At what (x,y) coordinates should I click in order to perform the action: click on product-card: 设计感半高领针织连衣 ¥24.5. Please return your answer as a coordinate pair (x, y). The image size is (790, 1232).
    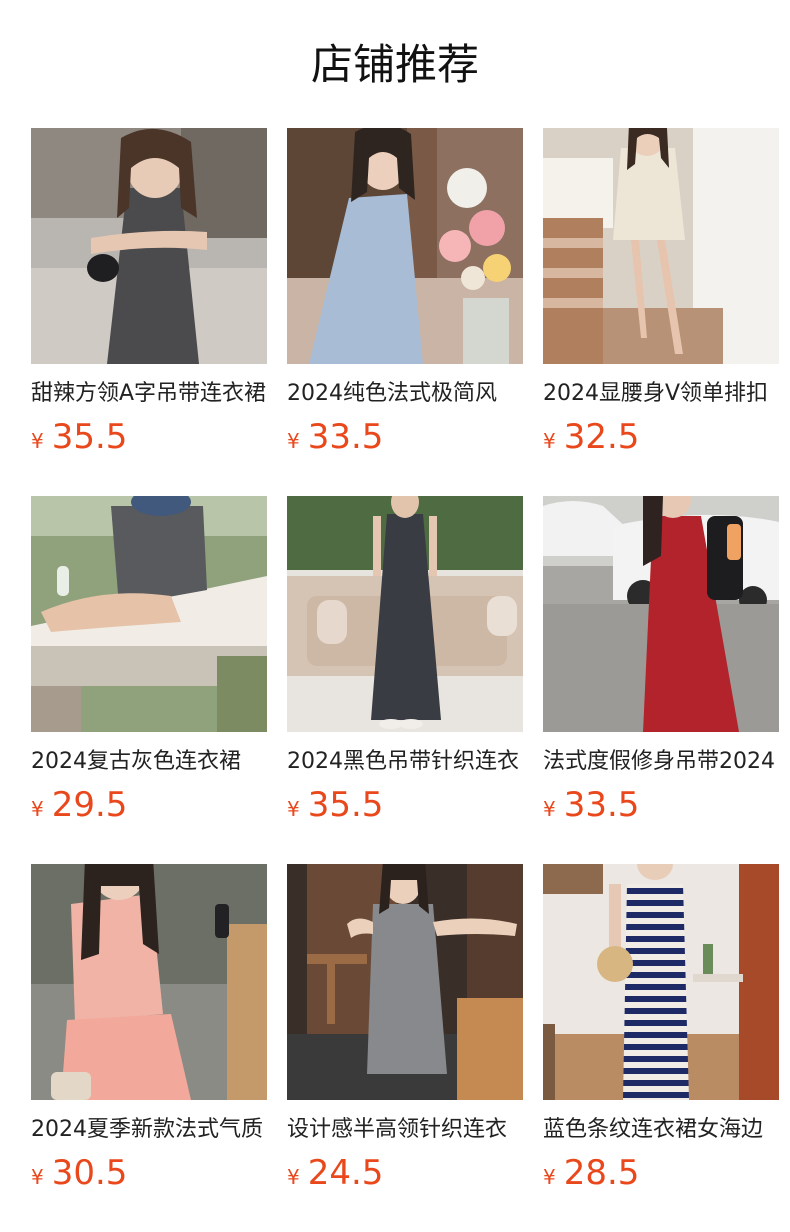
    Looking at the image, I should click on (405, 1028).